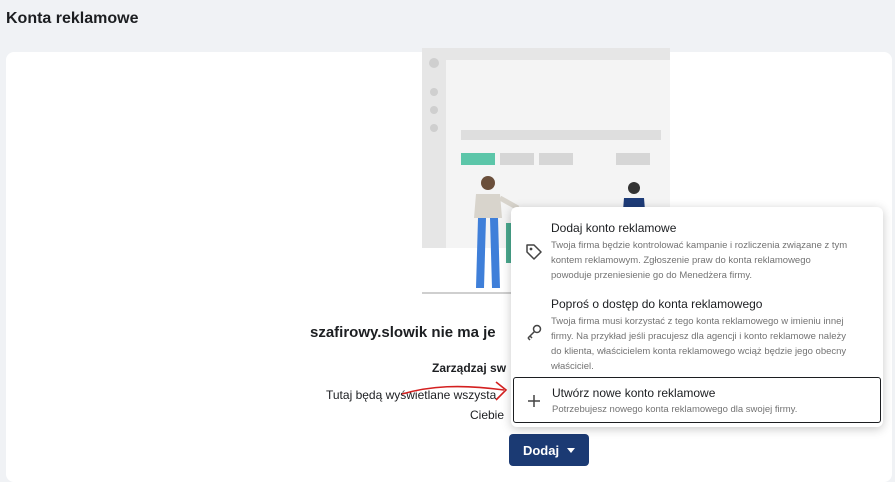  Describe the element at coordinates (469, 368) in the screenshot. I see `empty-state-subheading: Zarządzaj sw` at that location.